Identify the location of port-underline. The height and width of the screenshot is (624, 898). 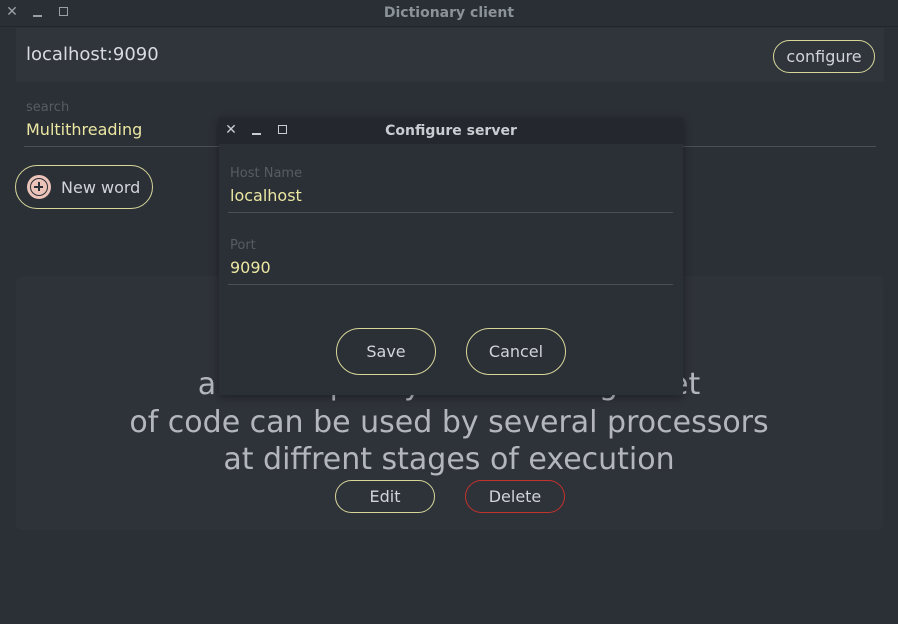
(450, 284).